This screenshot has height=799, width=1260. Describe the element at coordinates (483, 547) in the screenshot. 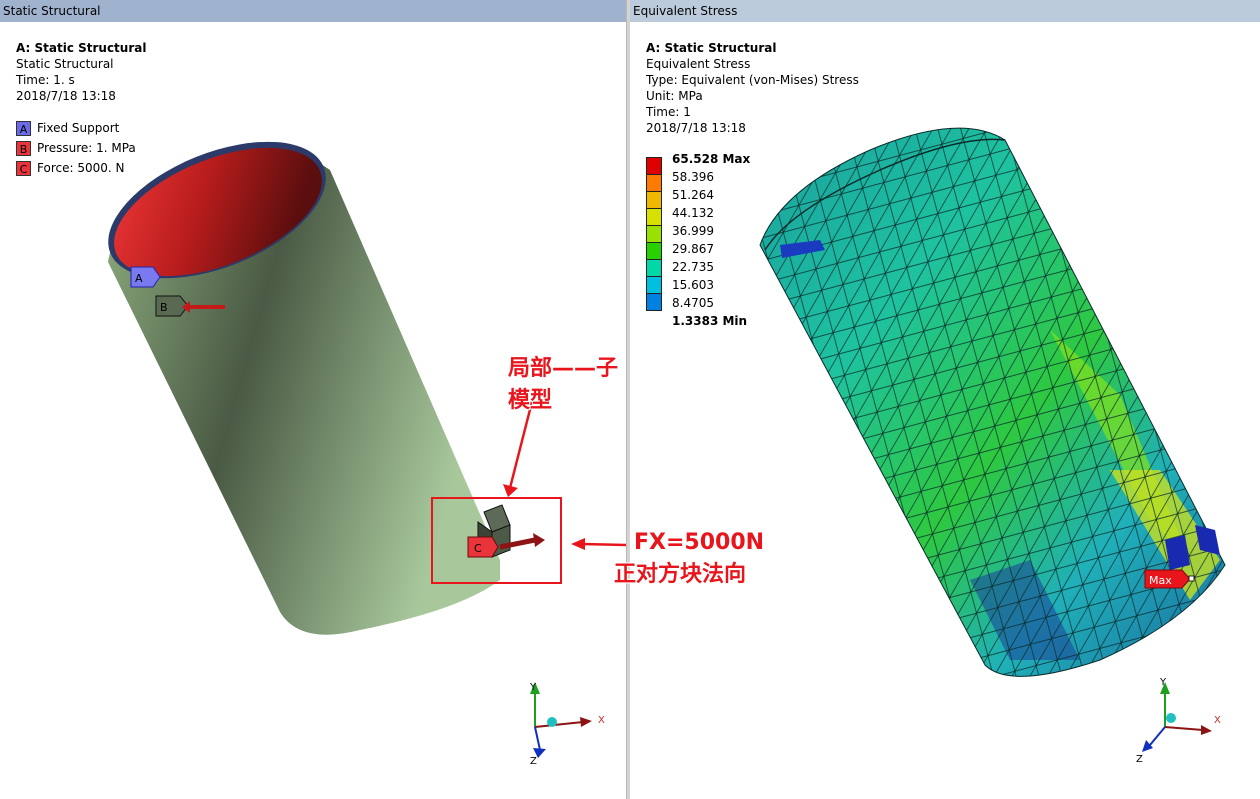

I see `marker-c: C` at that location.